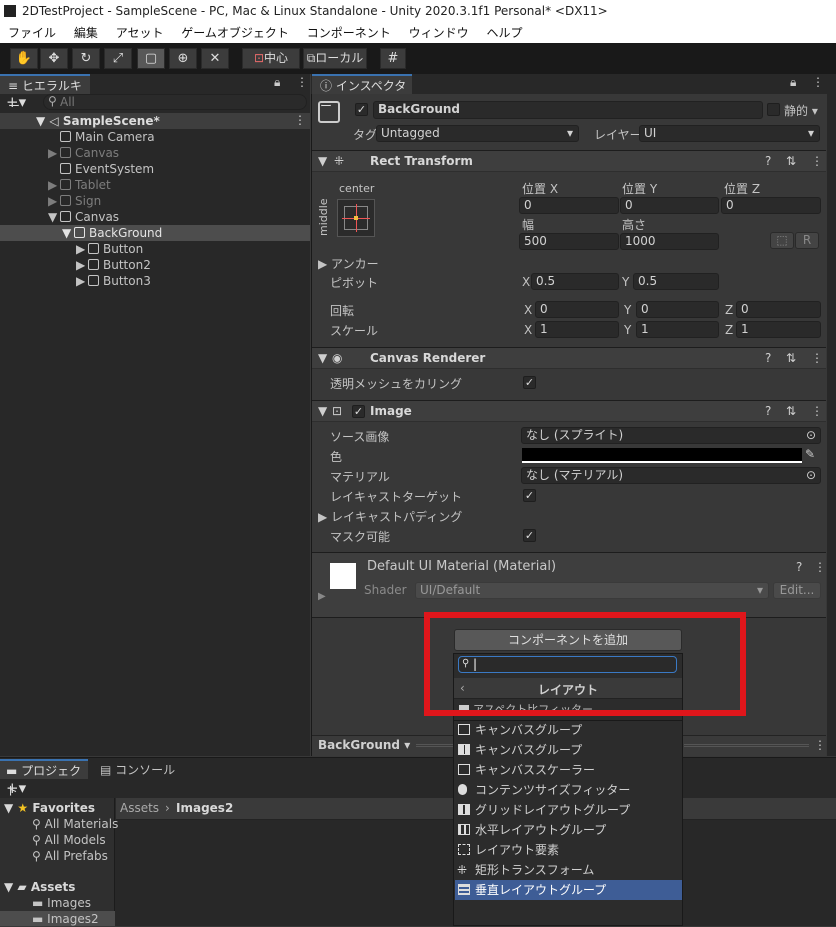 This screenshot has width=836, height=927. Describe the element at coordinates (364, 745) in the screenshot. I see `preview-object-dropdown: BackGround ▾` at that location.